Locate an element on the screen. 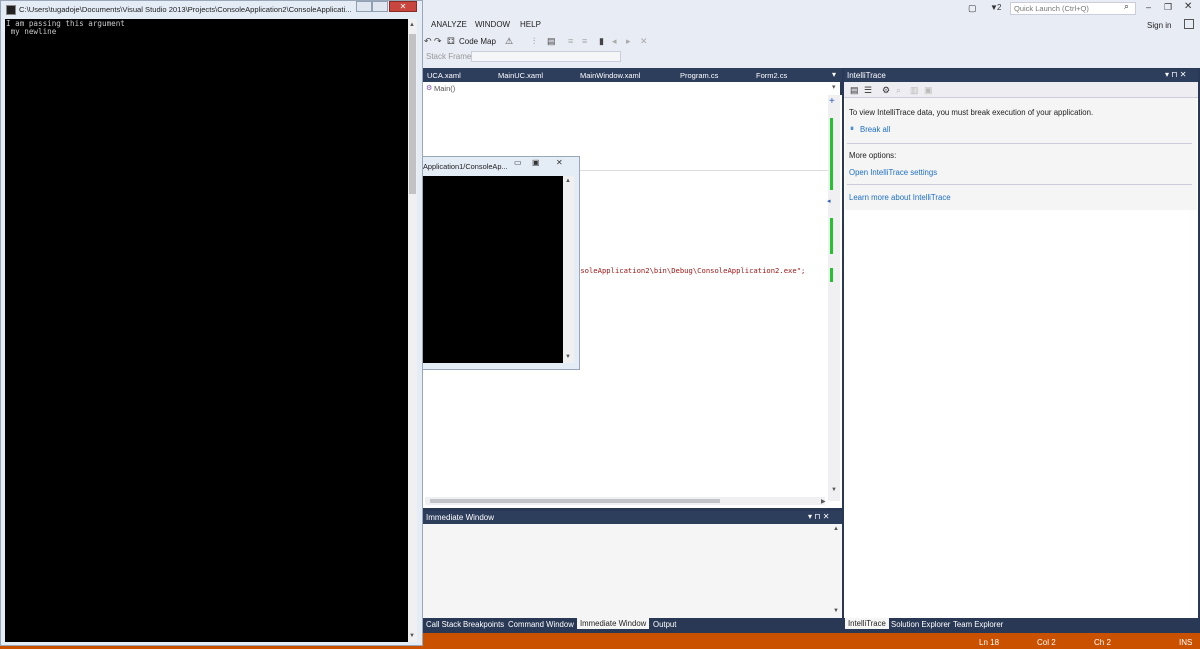  tab-intellitrace: IntelliTrace is located at coordinates (867, 623).